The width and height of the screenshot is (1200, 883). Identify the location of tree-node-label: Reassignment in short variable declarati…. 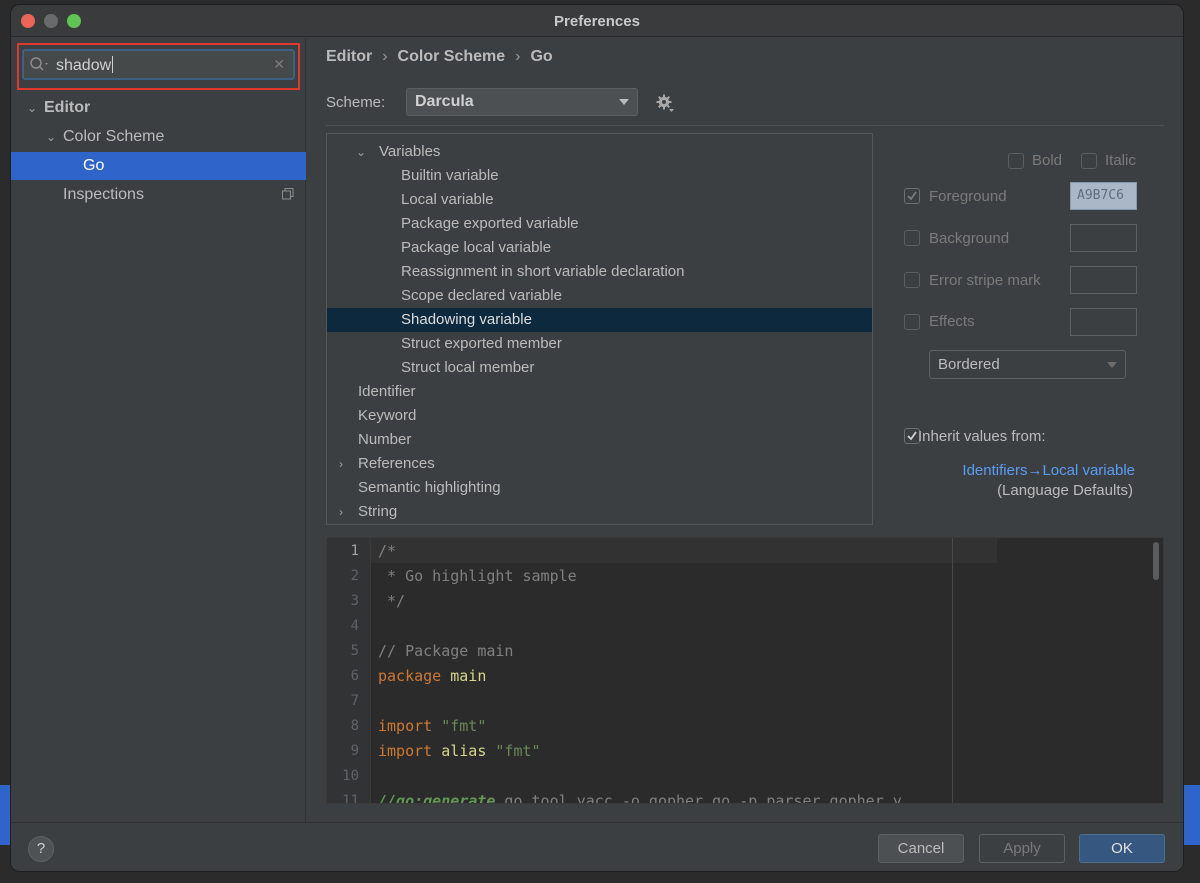
(543, 271).